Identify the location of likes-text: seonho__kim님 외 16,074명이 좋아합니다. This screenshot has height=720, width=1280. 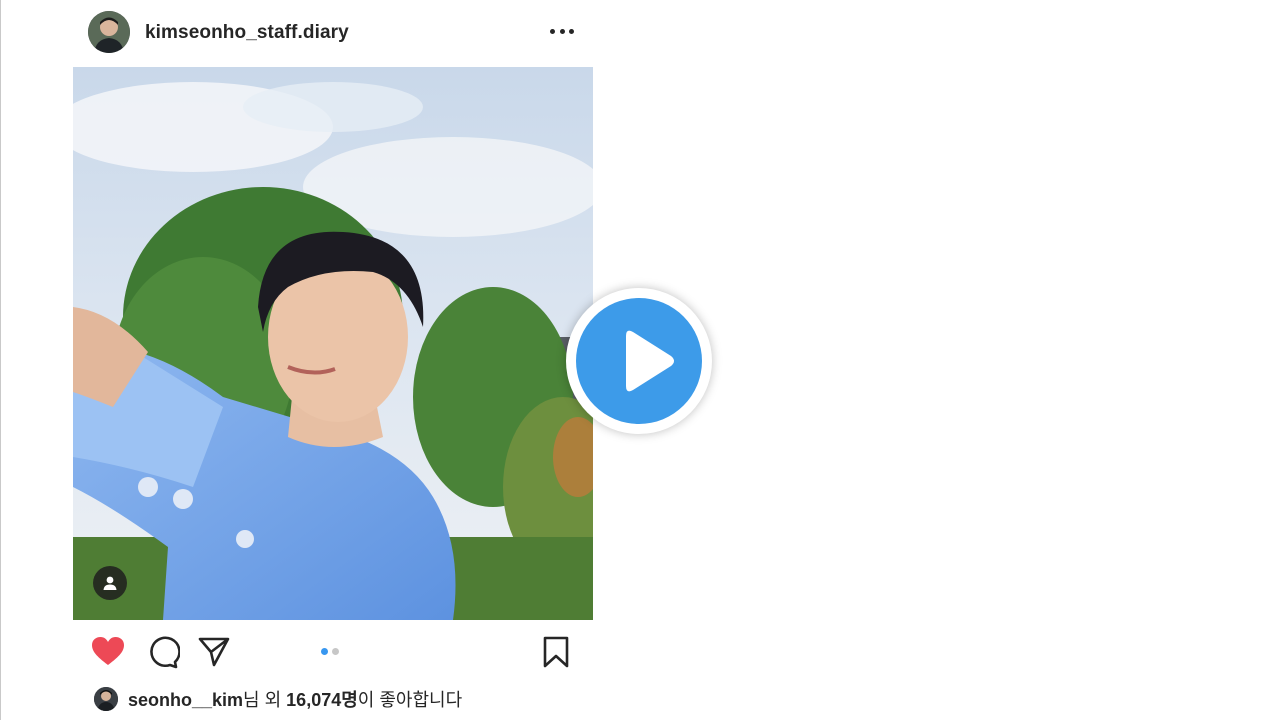
(295, 699).